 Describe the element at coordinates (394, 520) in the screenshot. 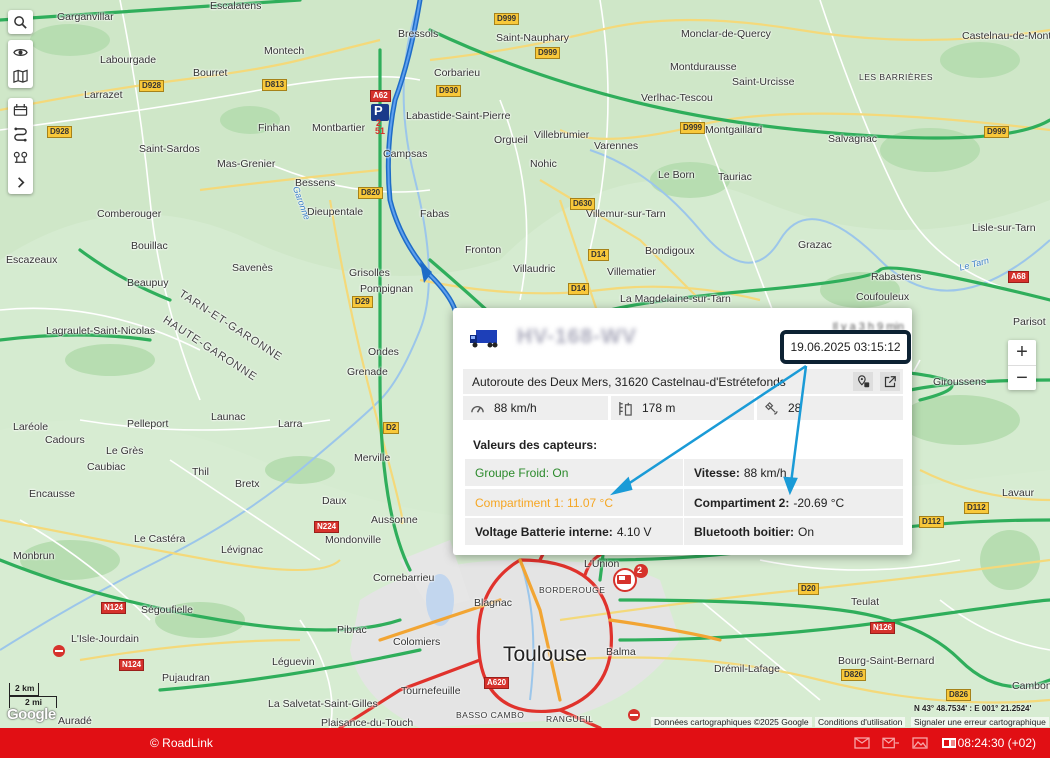

I see `place-label: Aussonne` at that location.